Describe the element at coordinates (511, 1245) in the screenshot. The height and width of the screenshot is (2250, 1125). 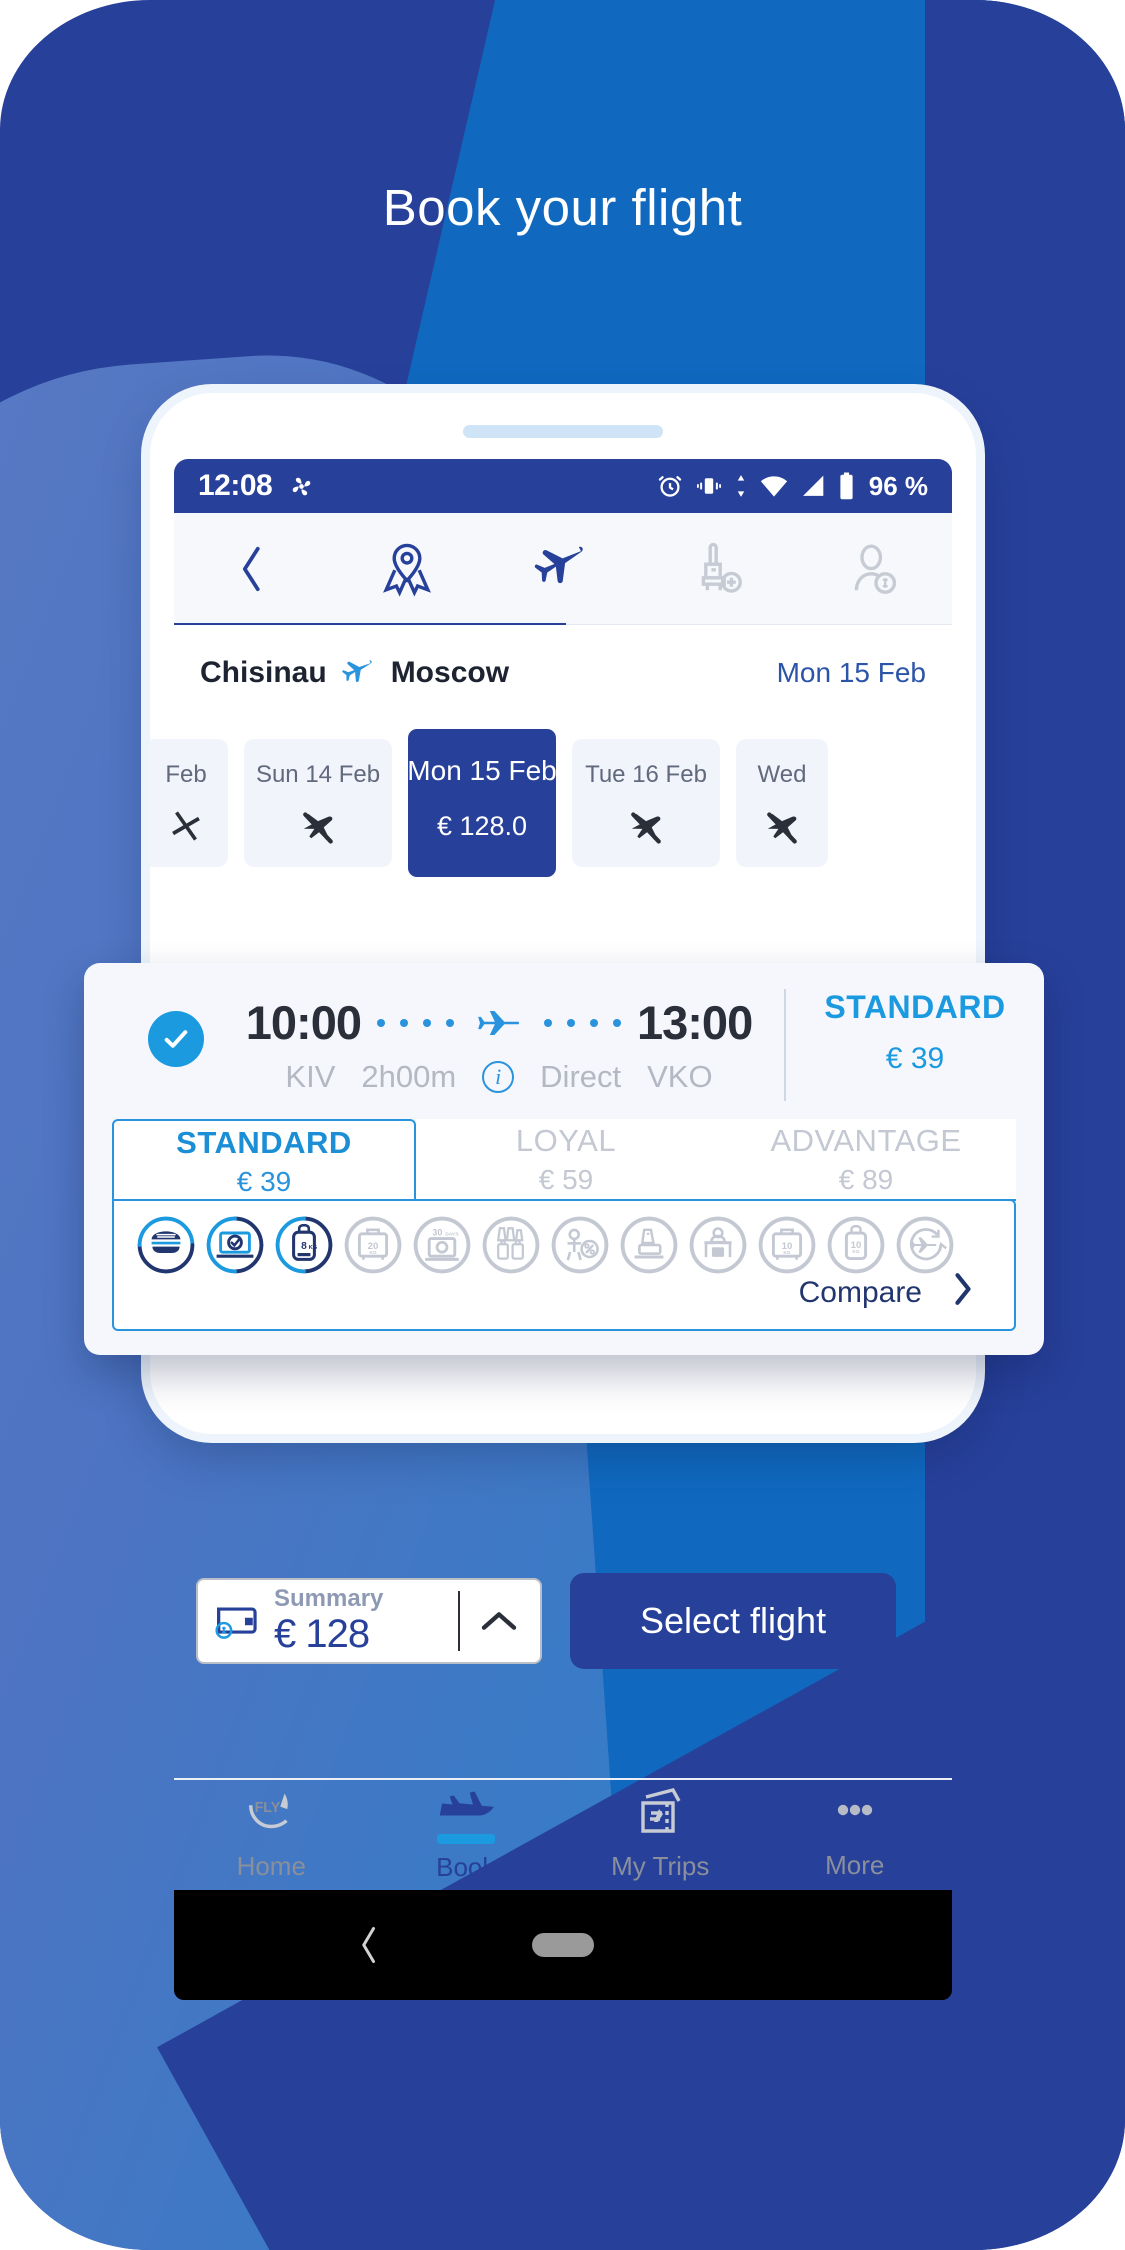
I see `duty-free-icon` at that location.